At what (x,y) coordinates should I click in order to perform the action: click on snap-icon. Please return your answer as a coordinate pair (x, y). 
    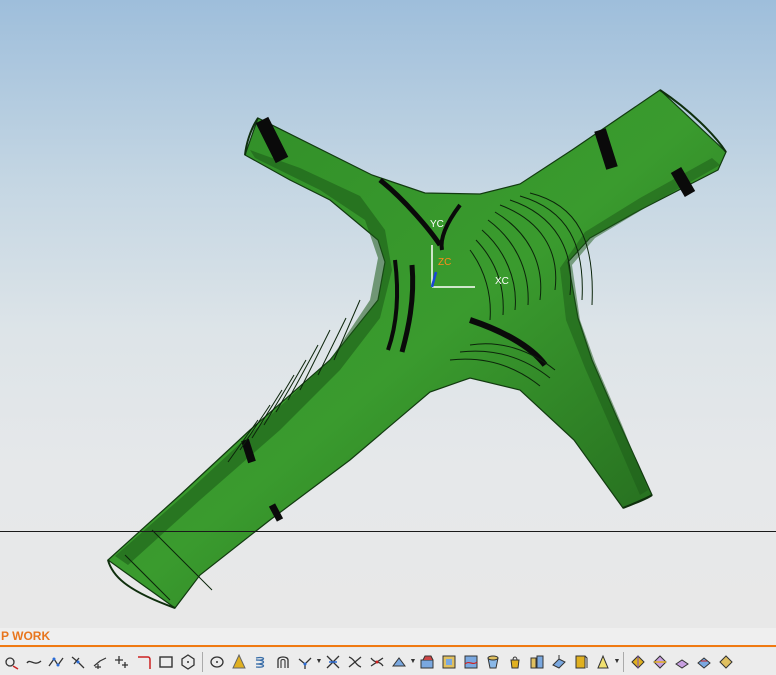
    Looking at the image, I should click on (726, 662).